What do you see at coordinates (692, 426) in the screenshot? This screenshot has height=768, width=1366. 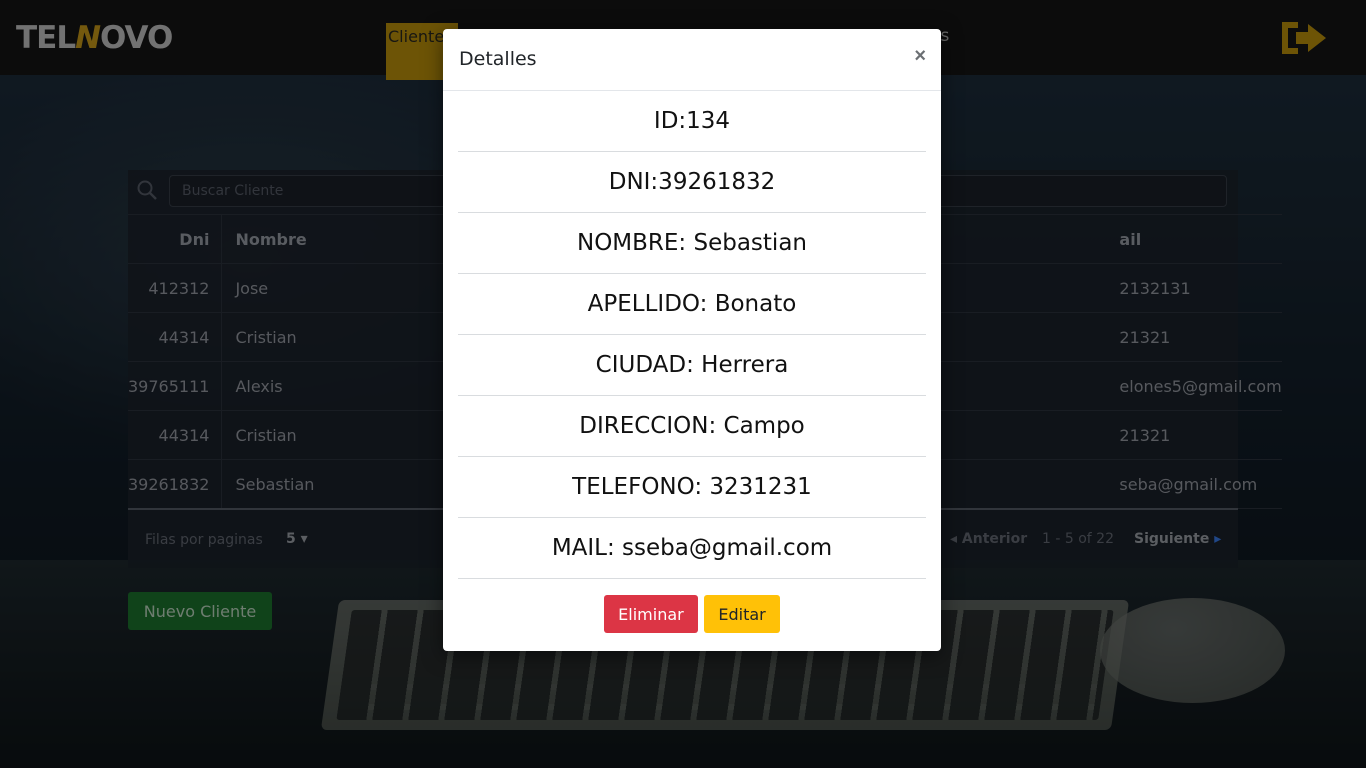 I see `detail-direccion: DIRECCION: Campo` at bounding box center [692, 426].